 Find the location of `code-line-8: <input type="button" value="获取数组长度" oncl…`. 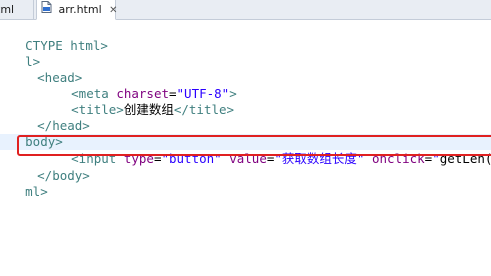

code-line-8: <input type="button" value="获取数组长度" oncl… is located at coordinates (258, 150).